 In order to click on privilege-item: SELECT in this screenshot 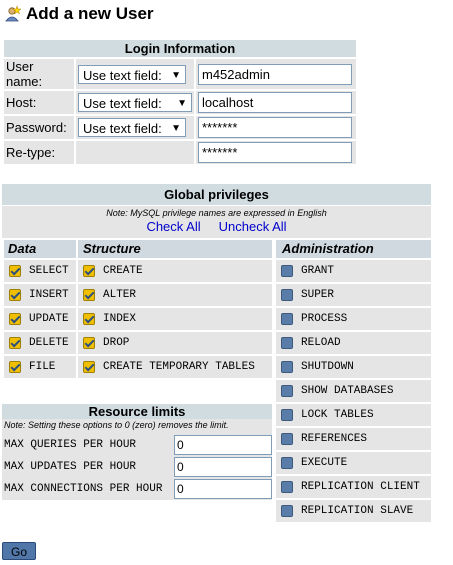, I will do `click(40, 271)`.